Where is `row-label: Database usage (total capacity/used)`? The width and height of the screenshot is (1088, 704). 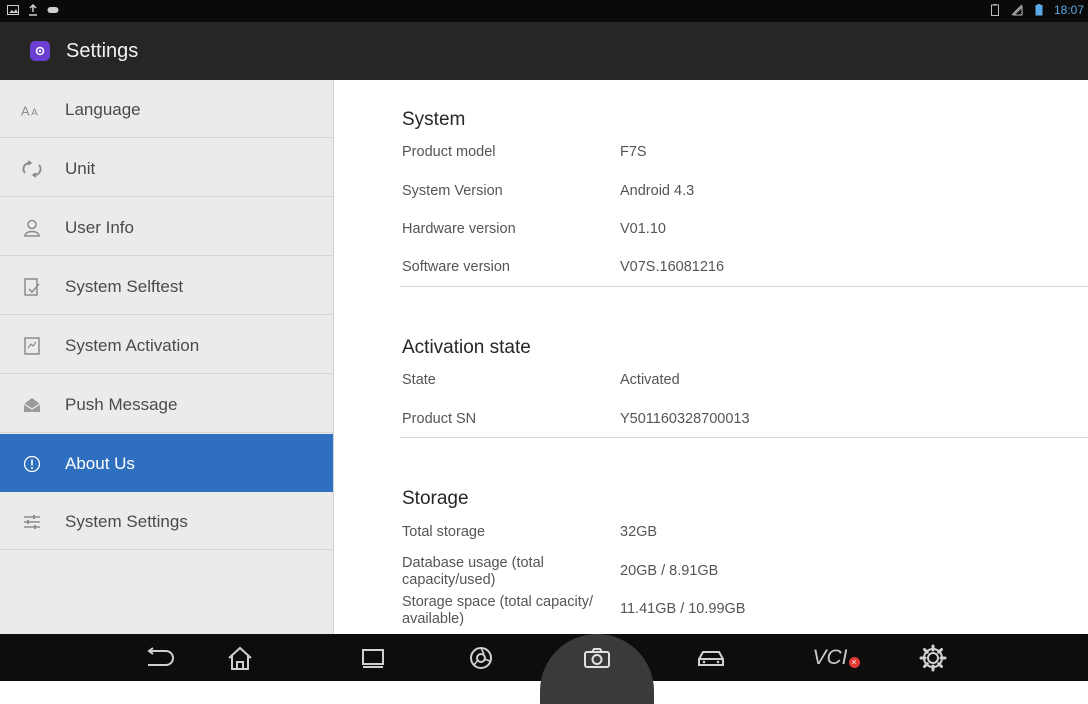 row-label: Database usage (total capacity/used) is located at coordinates (473, 571).